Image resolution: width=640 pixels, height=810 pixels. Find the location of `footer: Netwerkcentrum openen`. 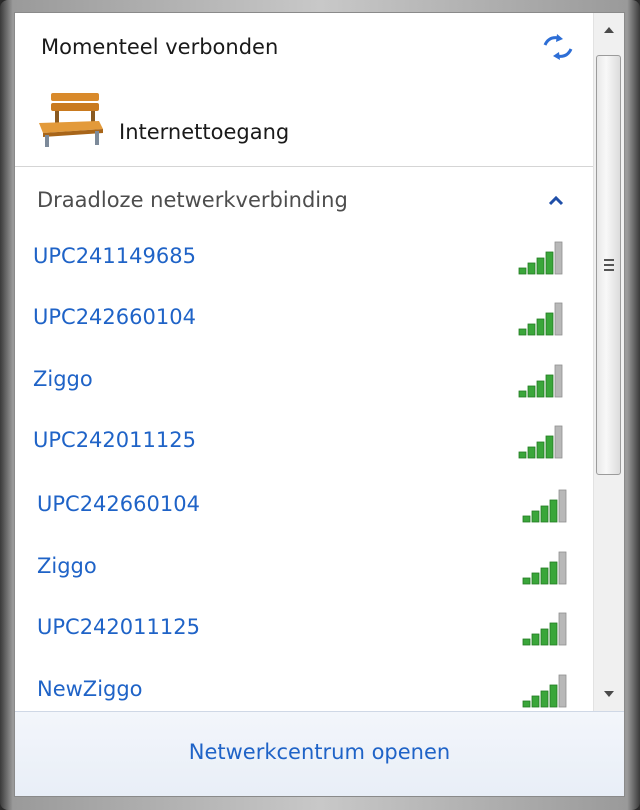

footer: Netwerkcentrum openen is located at coordinates (319, 753).